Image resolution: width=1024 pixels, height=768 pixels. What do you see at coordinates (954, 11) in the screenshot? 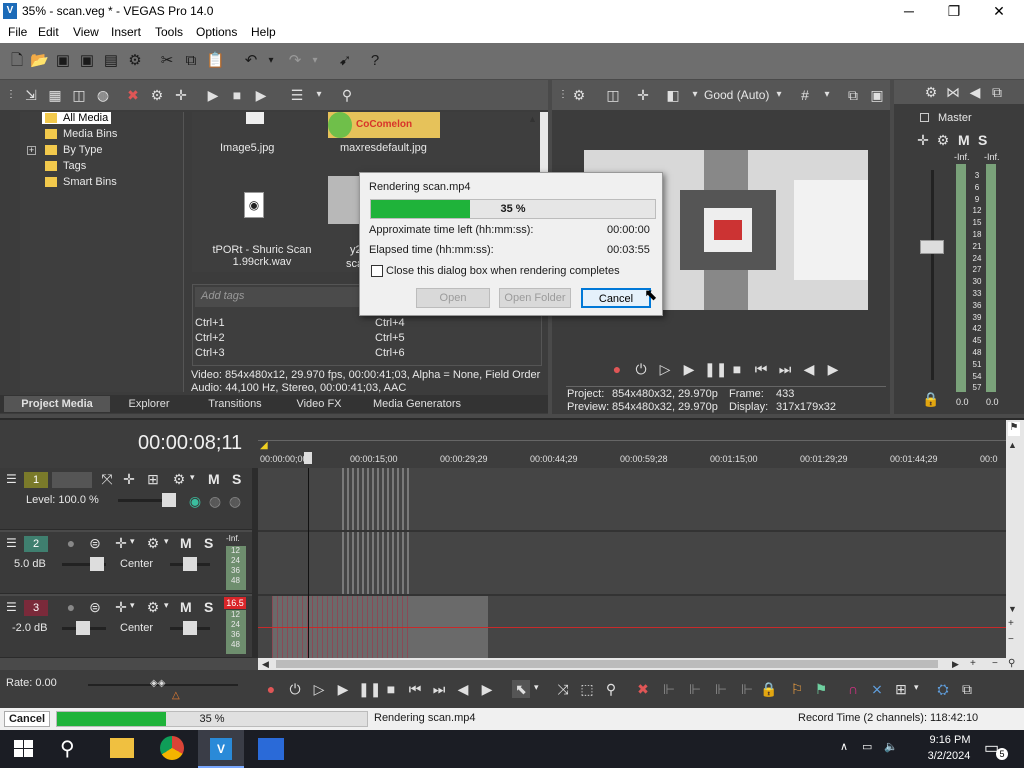
I see `maximize-button: ❐` at bounding box center [954, 11].